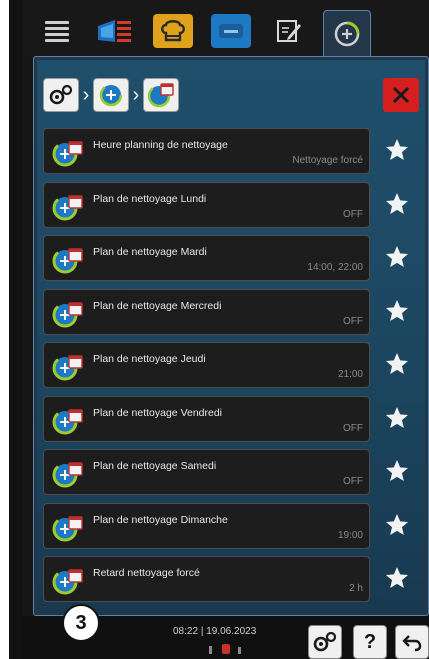 The width and height of the screenshot is (429, 659). I want to click on close-icon, so click(401, 95).